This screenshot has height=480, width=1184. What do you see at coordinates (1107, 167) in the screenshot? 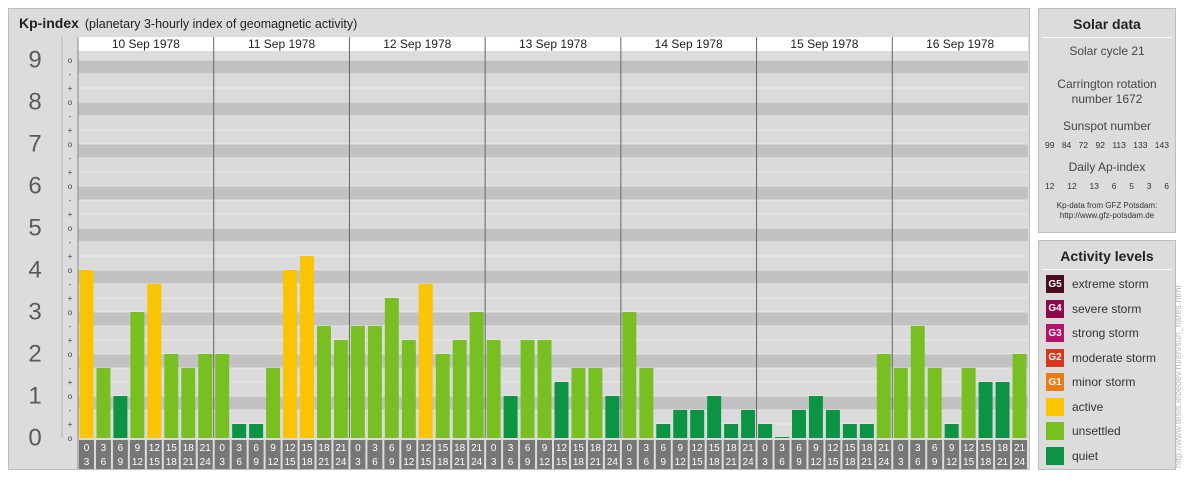
I see `ap-label: Daily Ap-index` at bounding box center [1107, 167].